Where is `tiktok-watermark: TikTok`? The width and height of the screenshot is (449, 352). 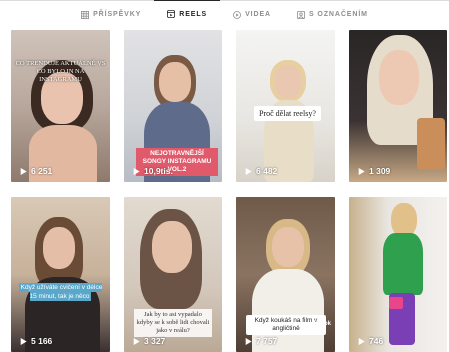 tiktok-watermark: TikTok is located at coordinates (321, 324).